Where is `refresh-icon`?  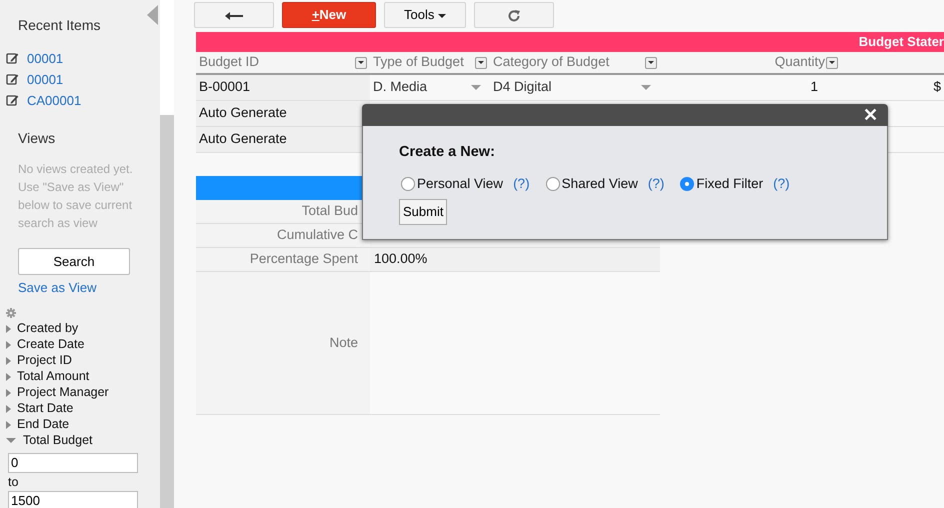 refresh-icon is located at coordinates (514, 15).